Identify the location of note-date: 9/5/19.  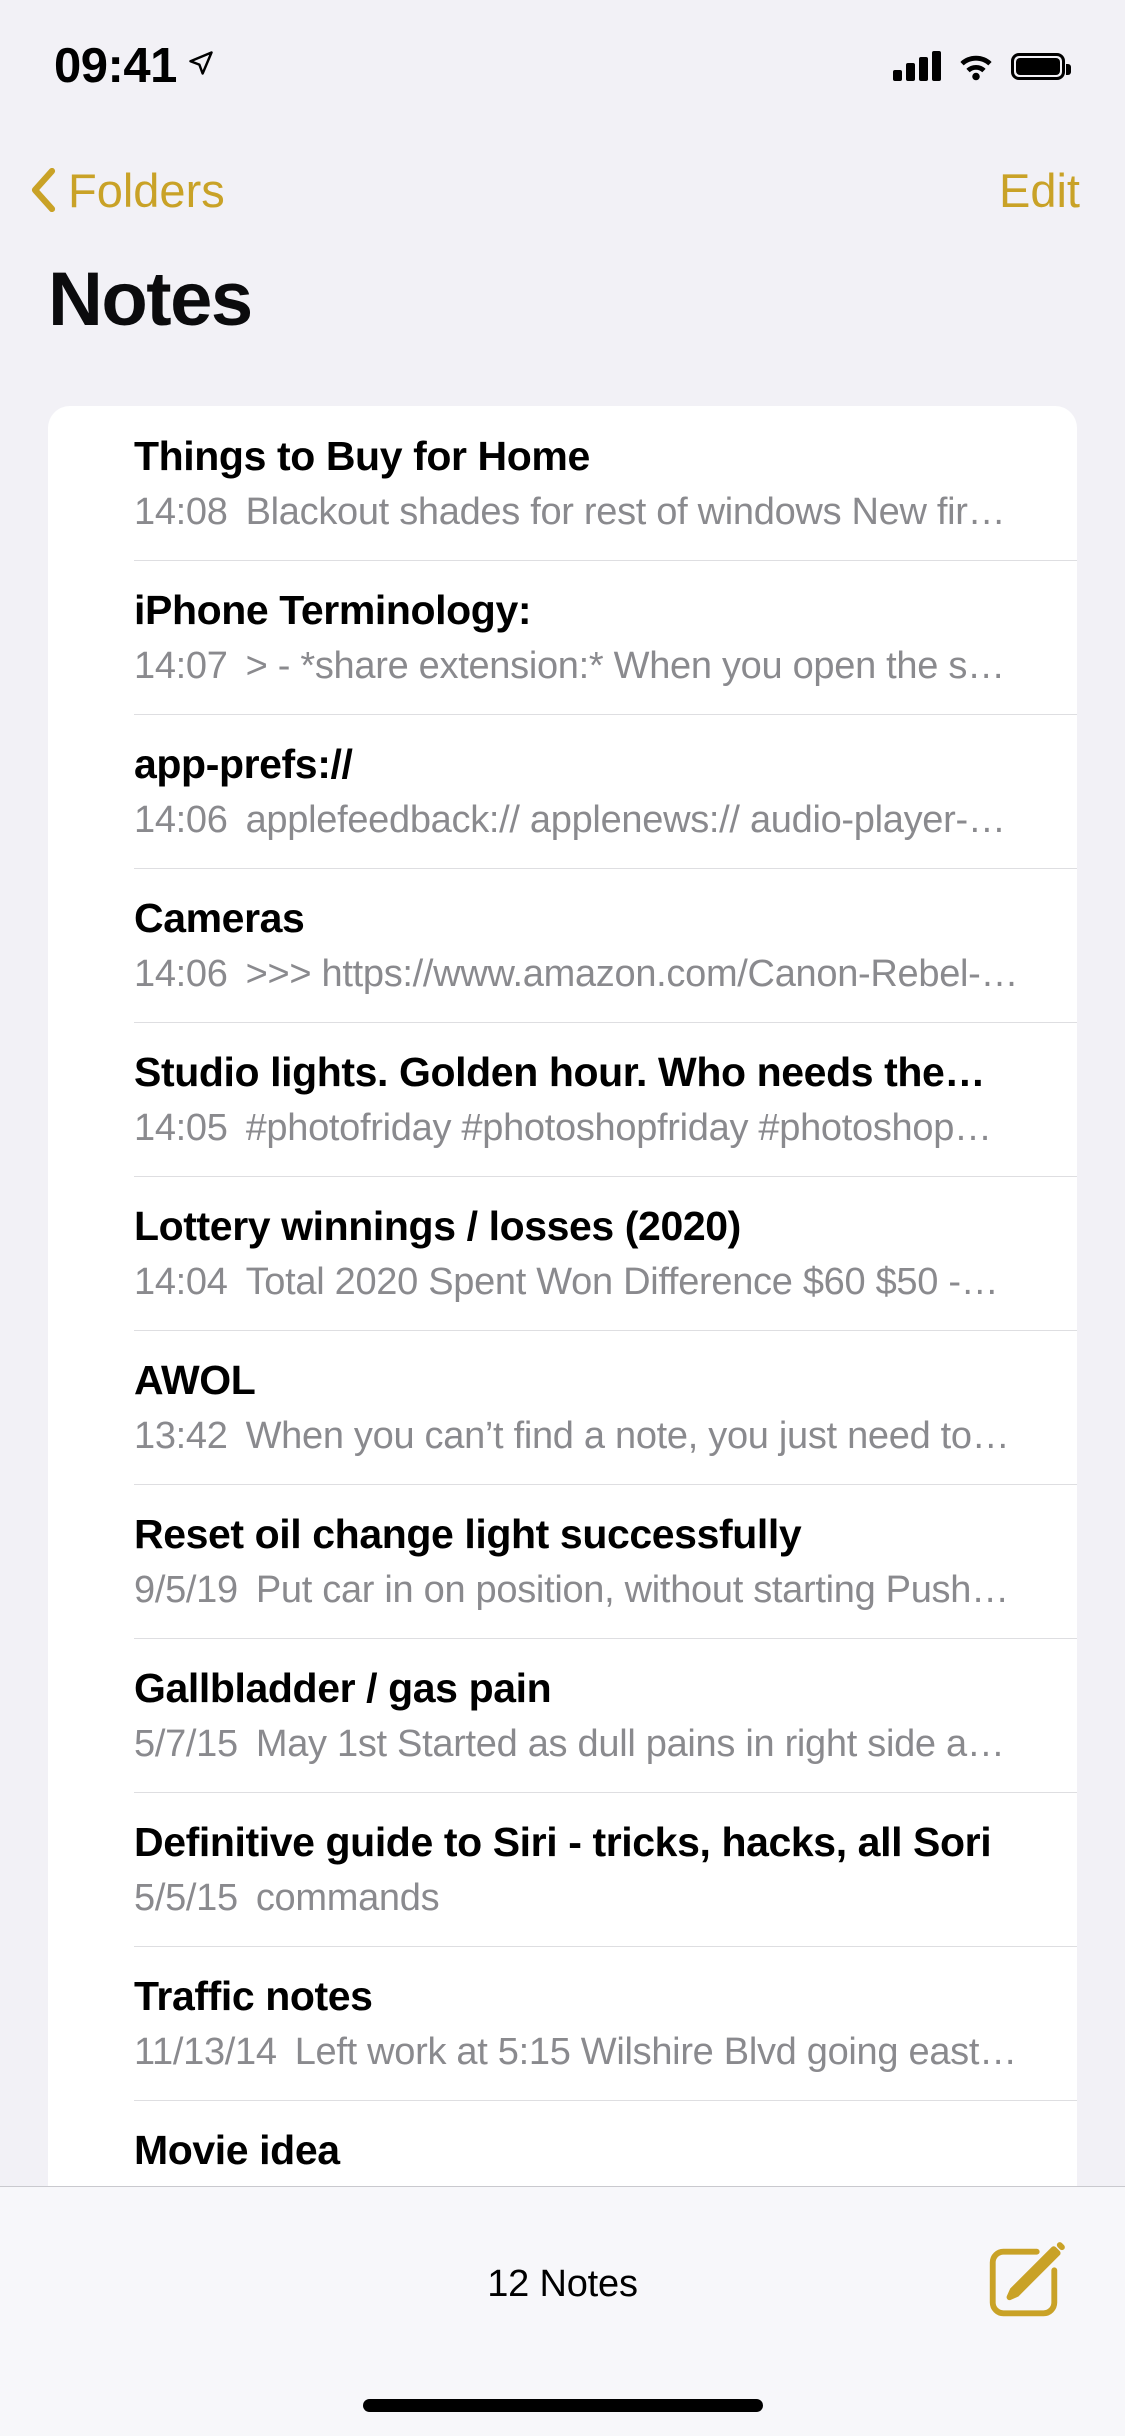
(186, 1590).